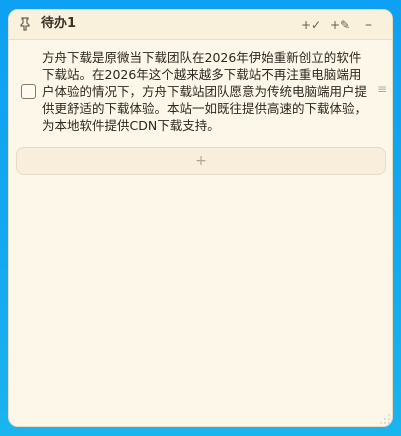  What do you see at coordinates (312, 25) in the screenshot?
I see `add-checked-task-button: +✓` at bounding box center [312, 25].